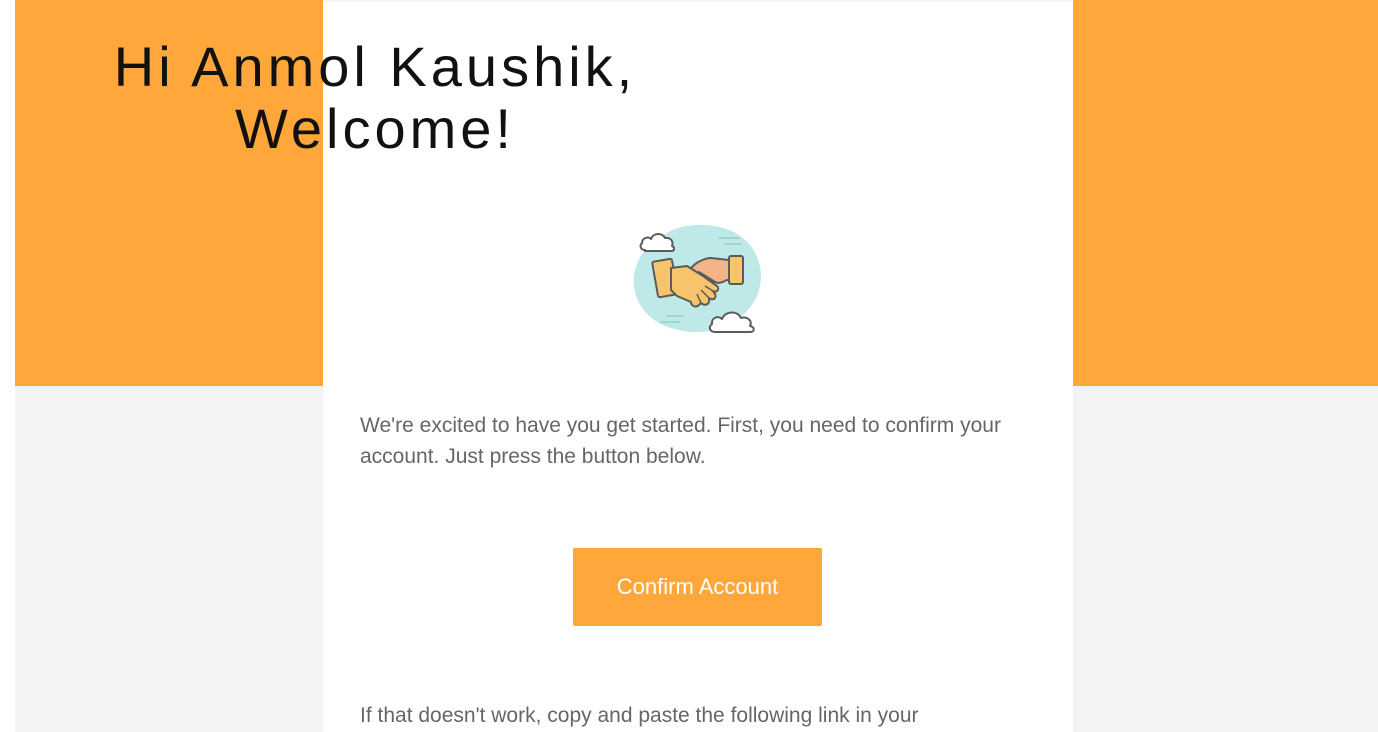 The image size is (1378, 732). What do you see at coordinates (697, 587) in the screenshot?
I see `confirm-account-button: Confirm Account` at bounding box center [697, 587].